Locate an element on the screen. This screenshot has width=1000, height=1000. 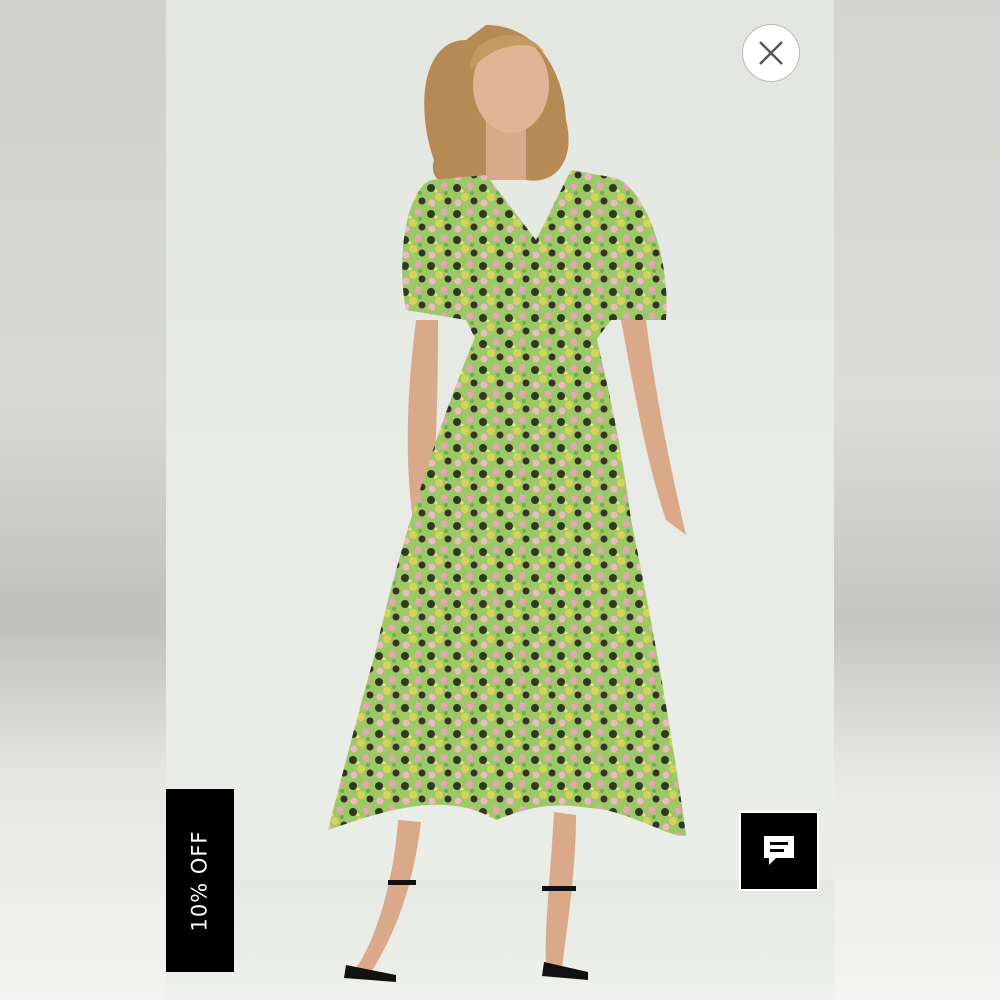
chat-button is located at coordinates (779, 851).